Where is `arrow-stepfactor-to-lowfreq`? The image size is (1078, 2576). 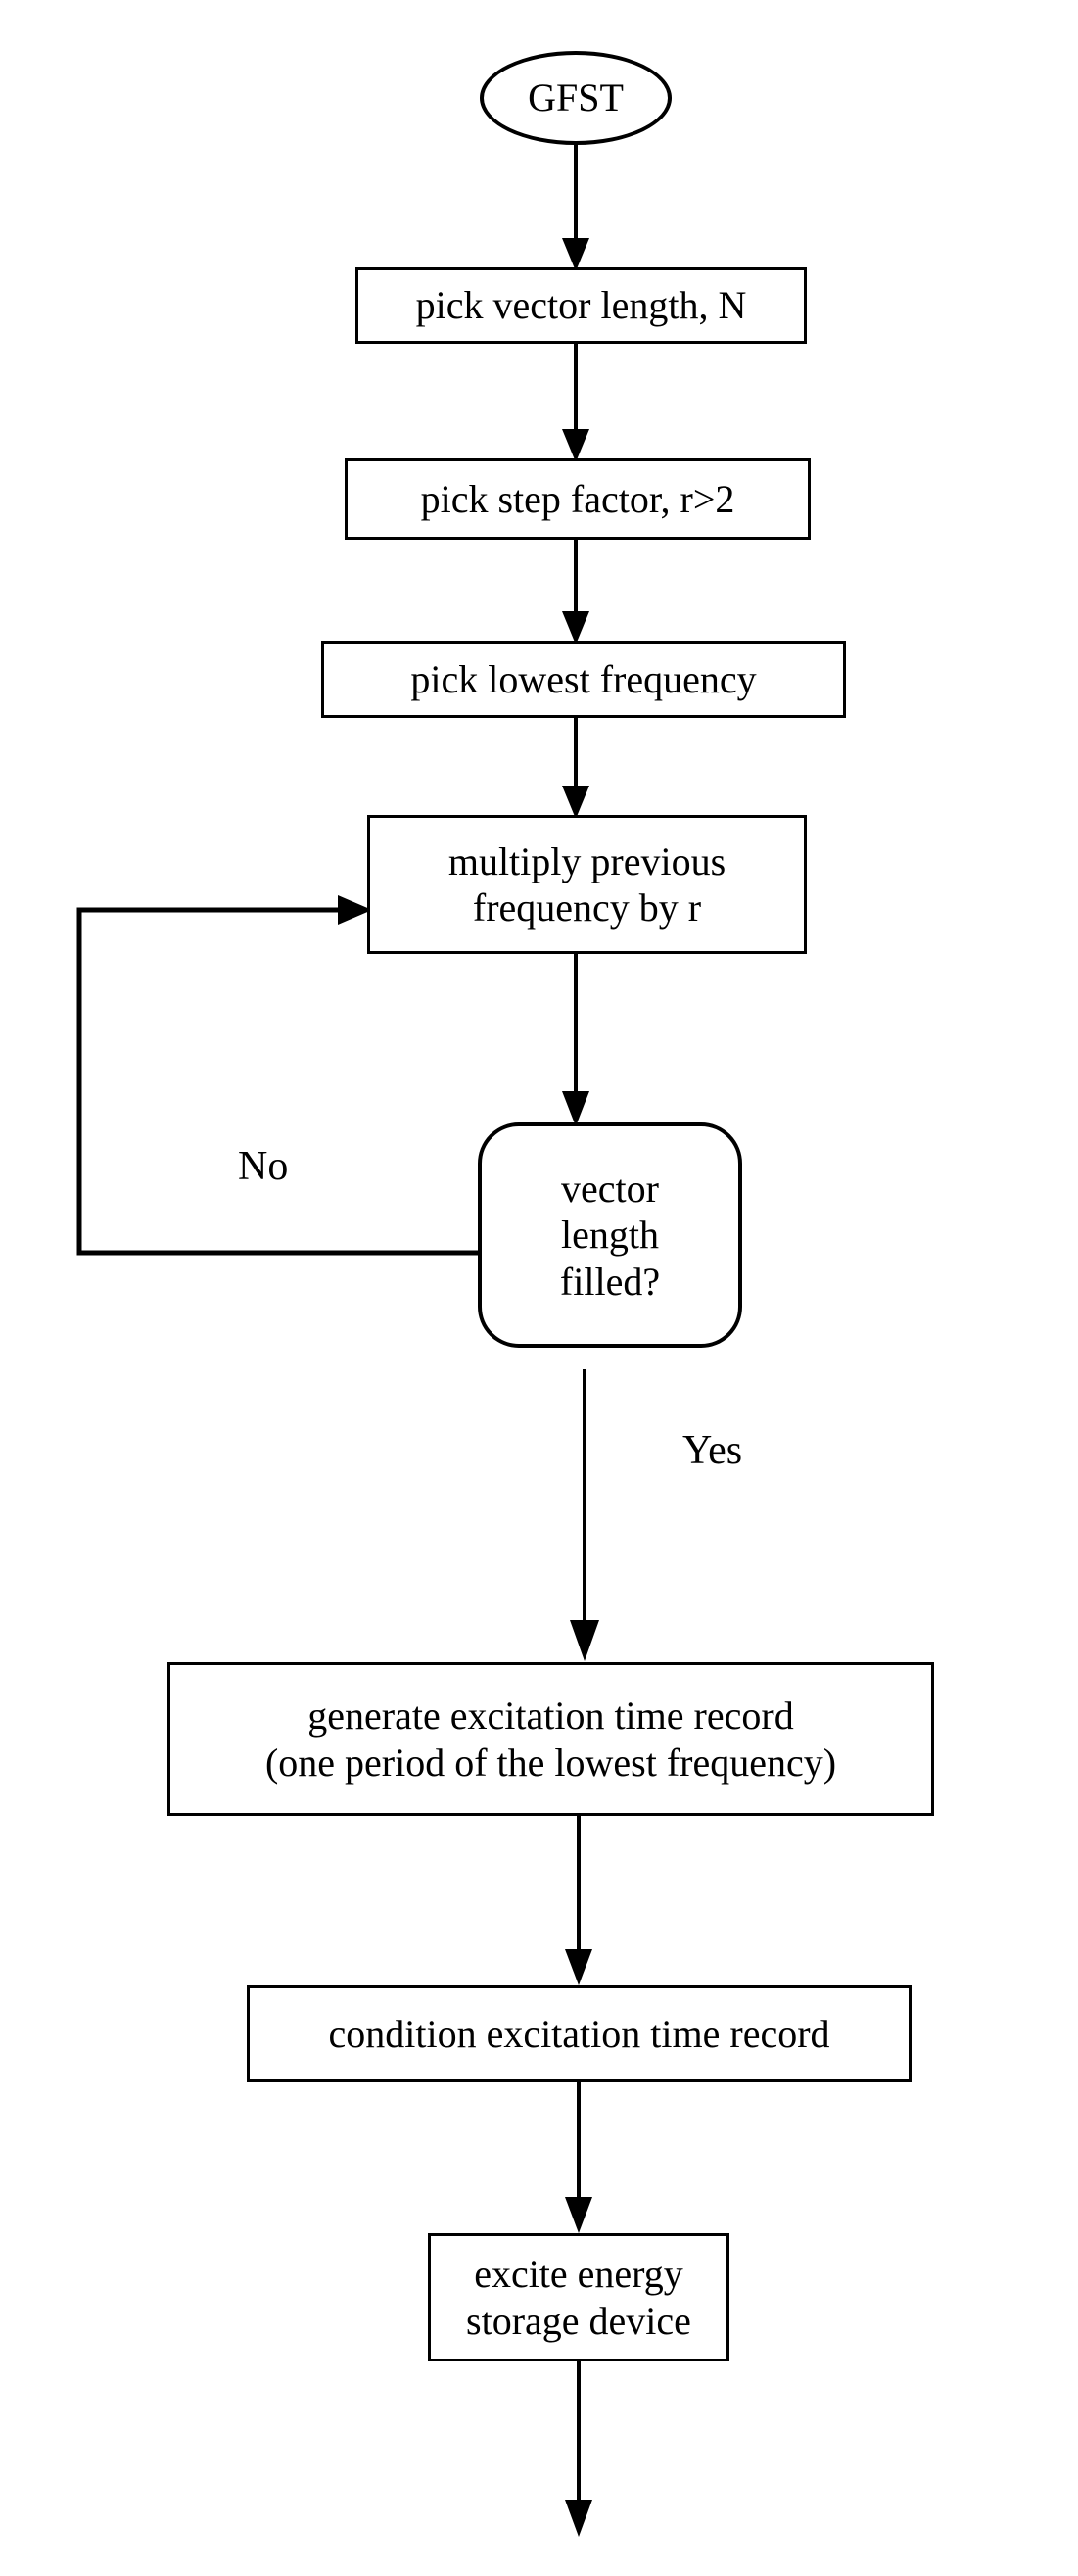 arrow-stepfactor-to-lowfreq is located at coordinates (576, 592).